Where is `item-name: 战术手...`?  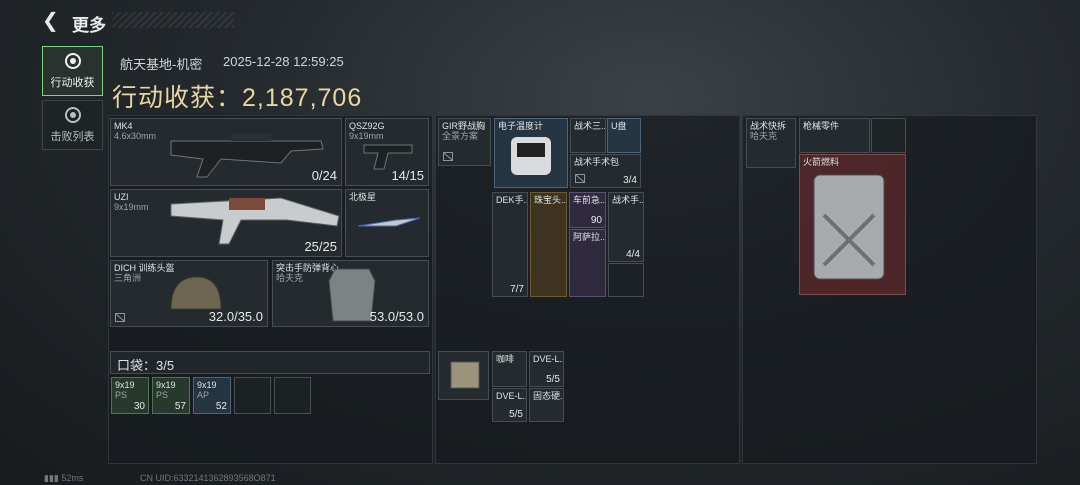 item-name: 战术手... is located at coordinates (628, 200).